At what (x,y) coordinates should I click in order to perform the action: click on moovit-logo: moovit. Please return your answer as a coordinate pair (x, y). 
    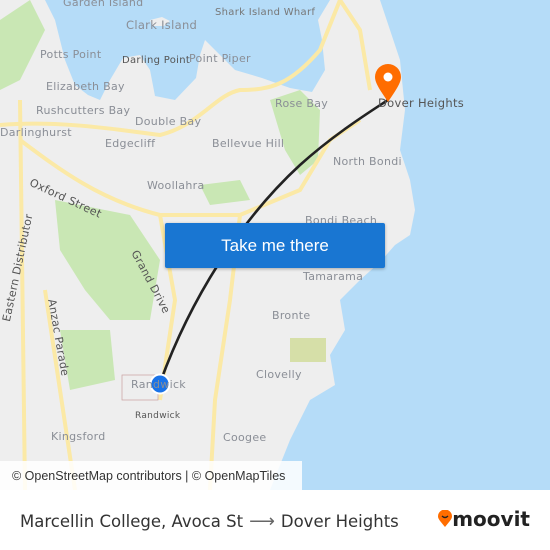
    Looking at the image, I should click on (484, 519).